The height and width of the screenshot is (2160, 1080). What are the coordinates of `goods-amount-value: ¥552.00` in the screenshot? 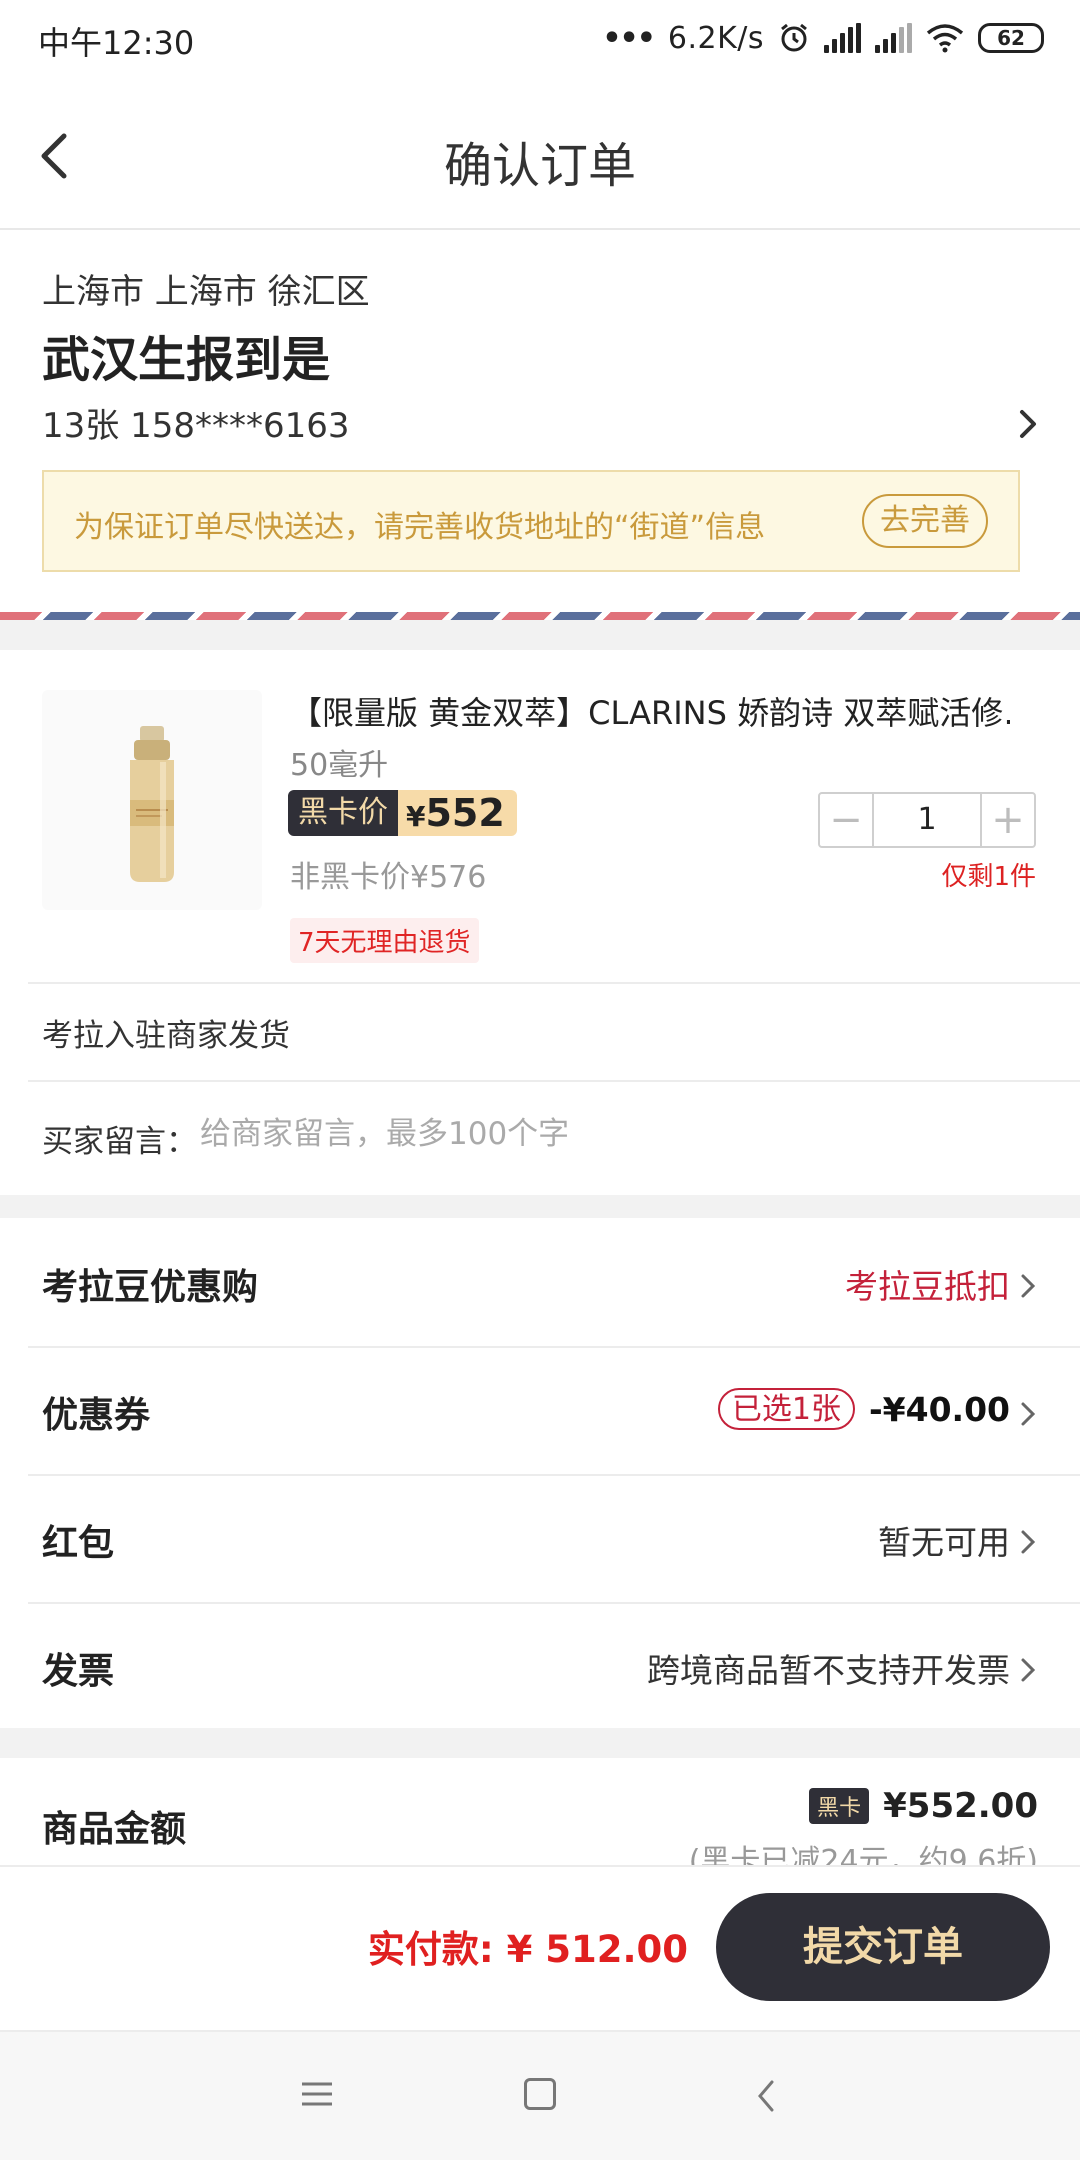 It's located at (960, 1806).